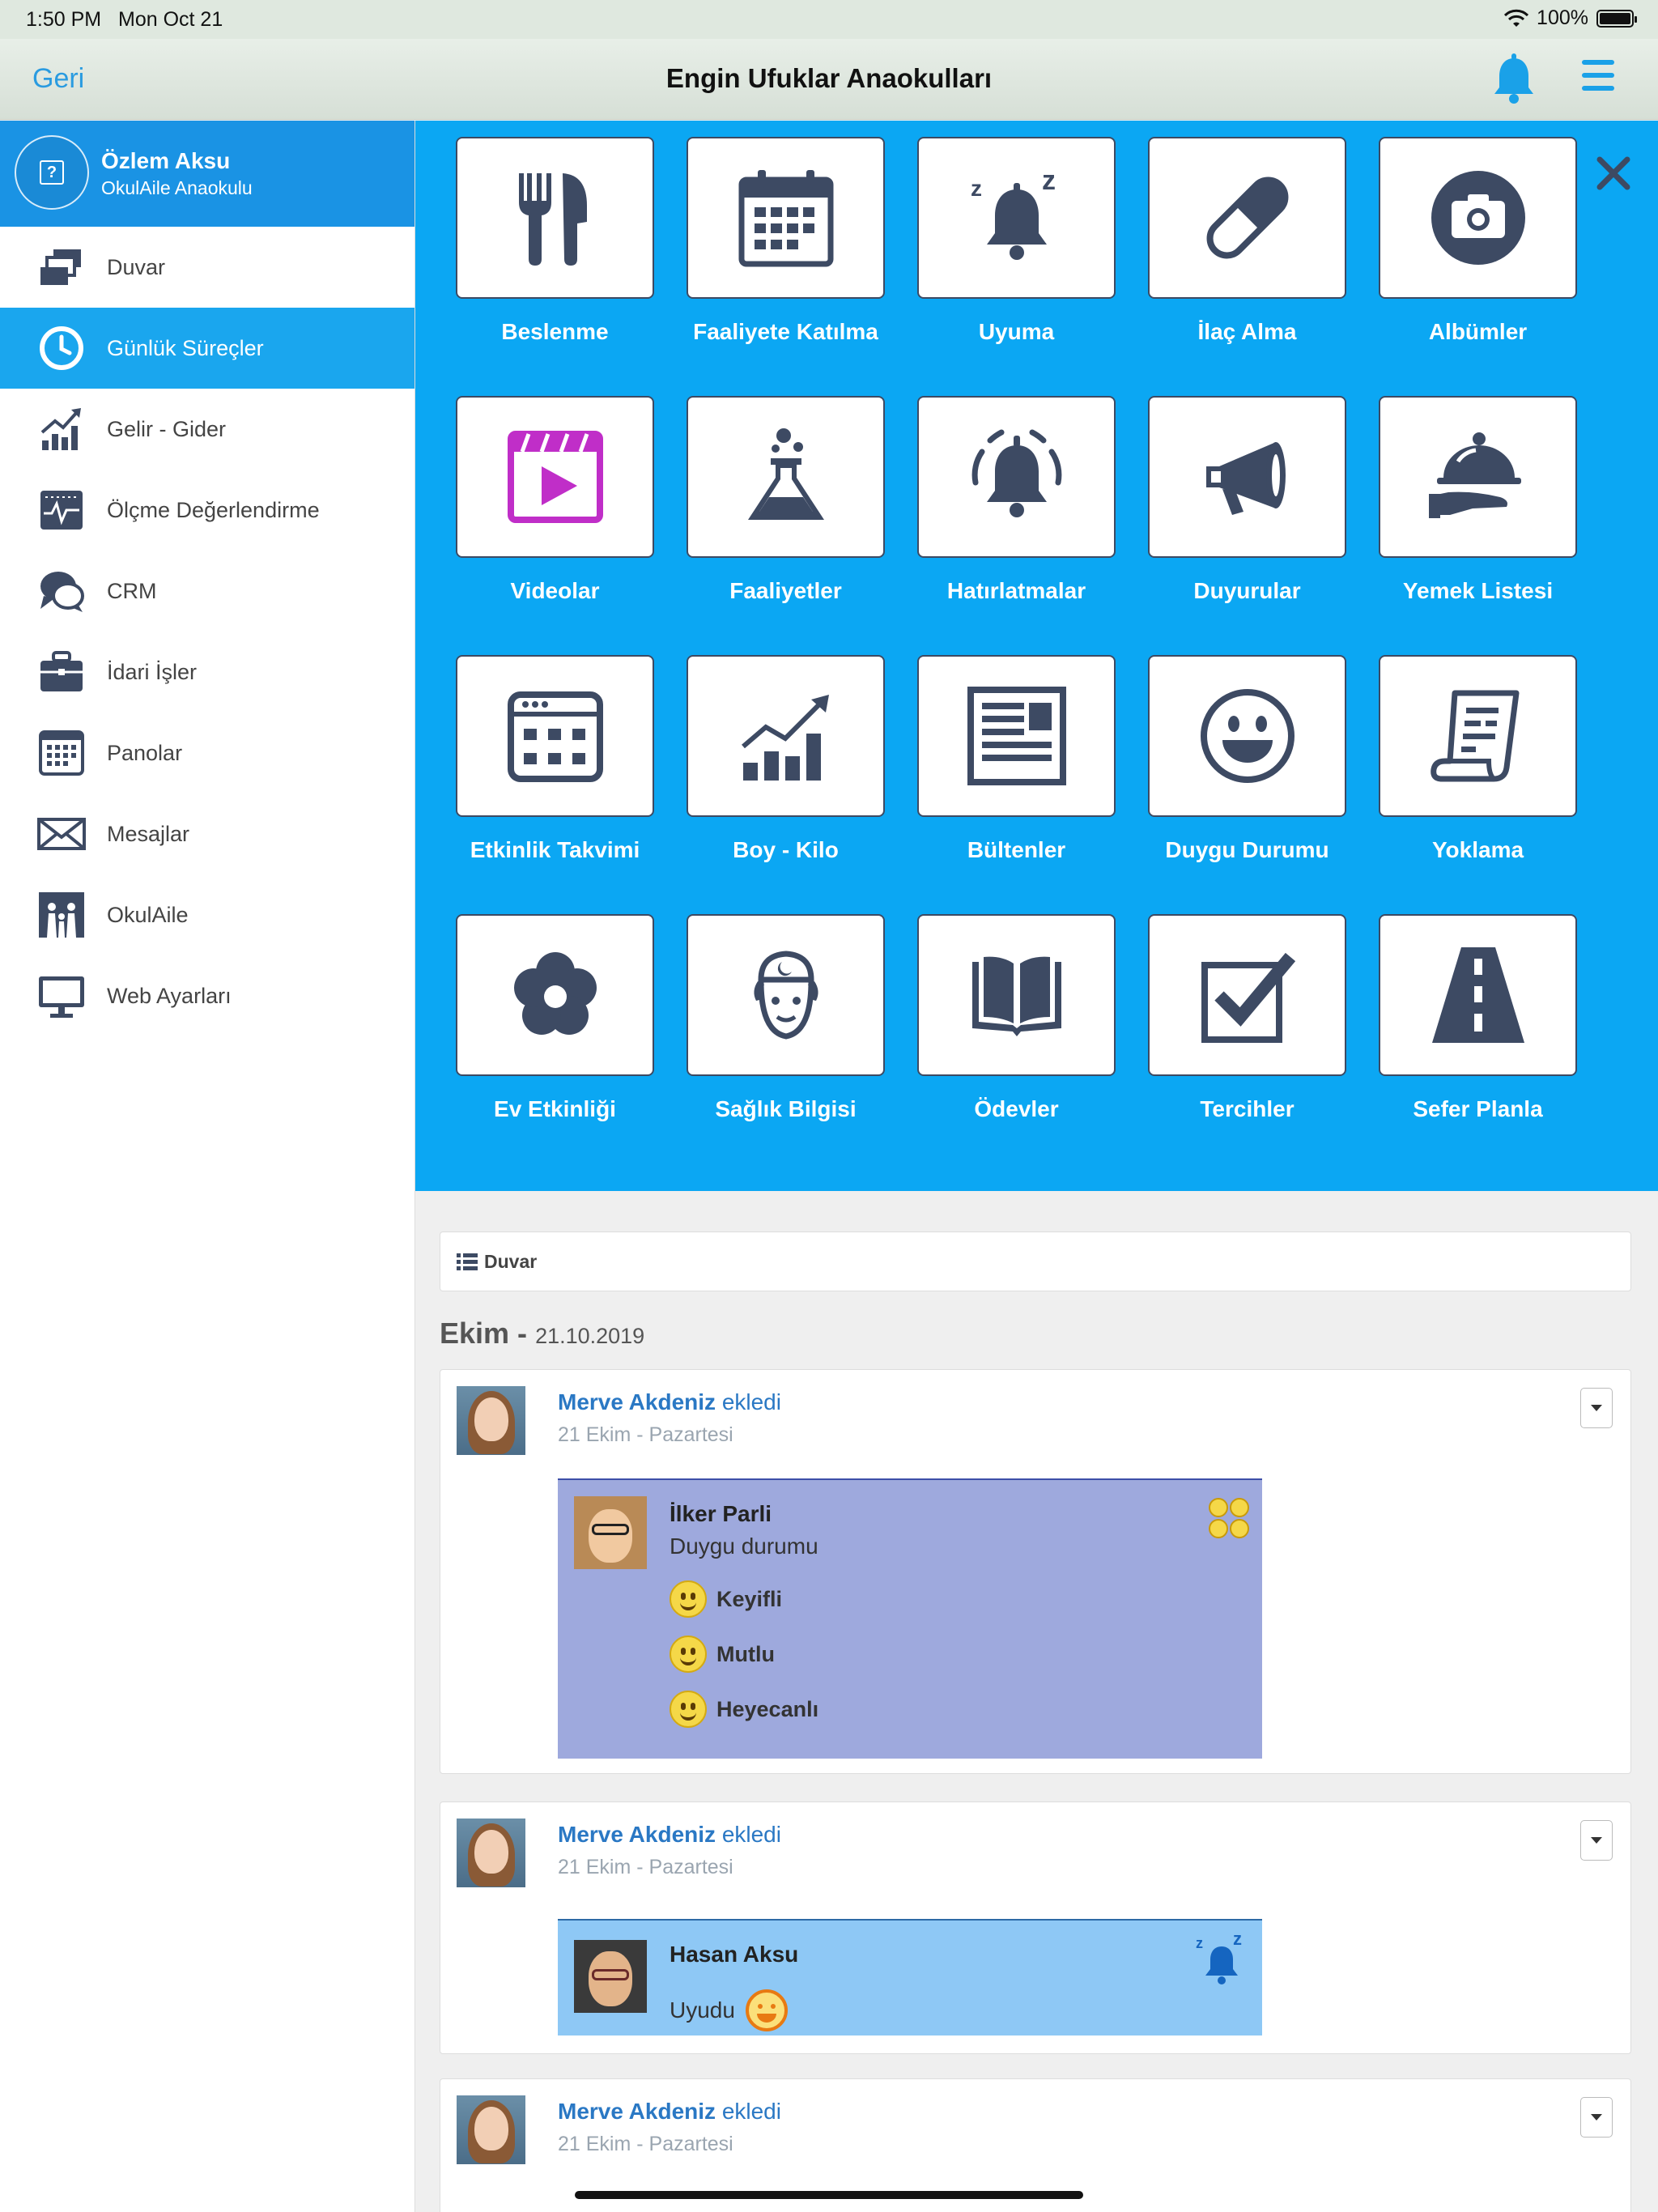 Image resolution: width=1658 pixels, height=2212 pixels. What do you see at coordinates (166, 161) in the screenshot?
I see `profile-name: Özlem Aksu` at bounding box center [166, 161].